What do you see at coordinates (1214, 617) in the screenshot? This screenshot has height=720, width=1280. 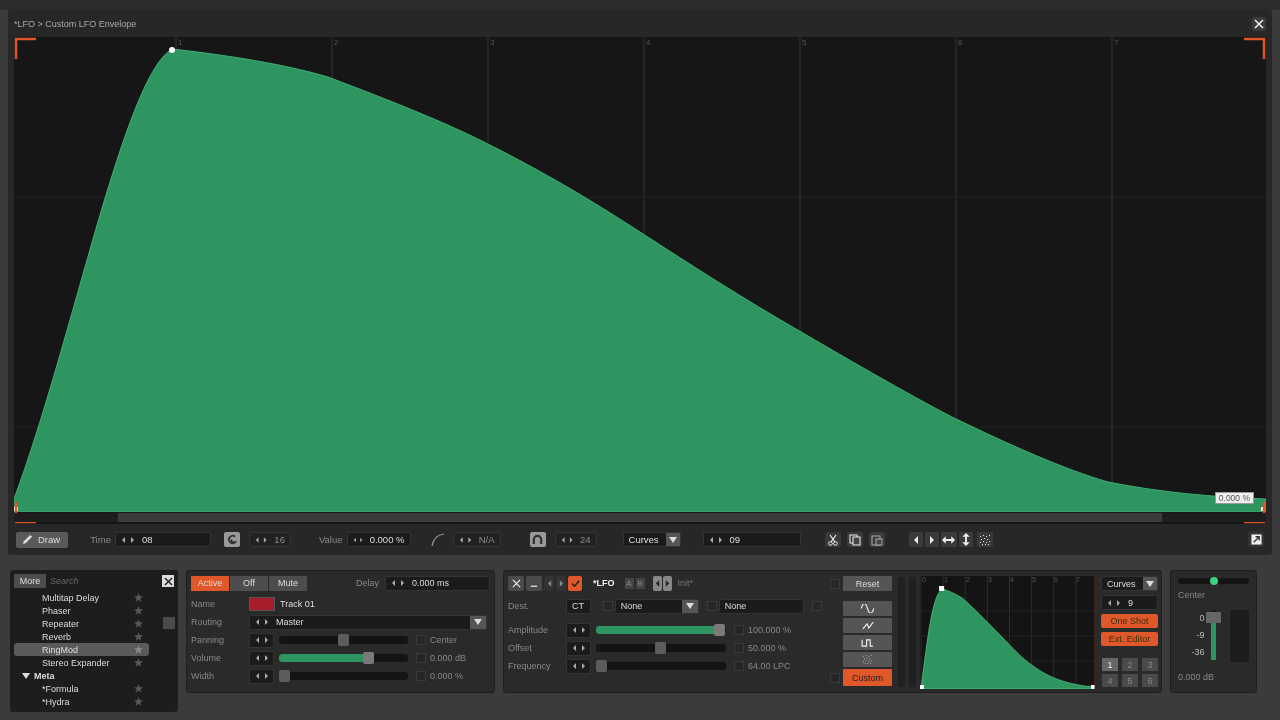 I see `fader-knob` at bounding box center [1214, 617].